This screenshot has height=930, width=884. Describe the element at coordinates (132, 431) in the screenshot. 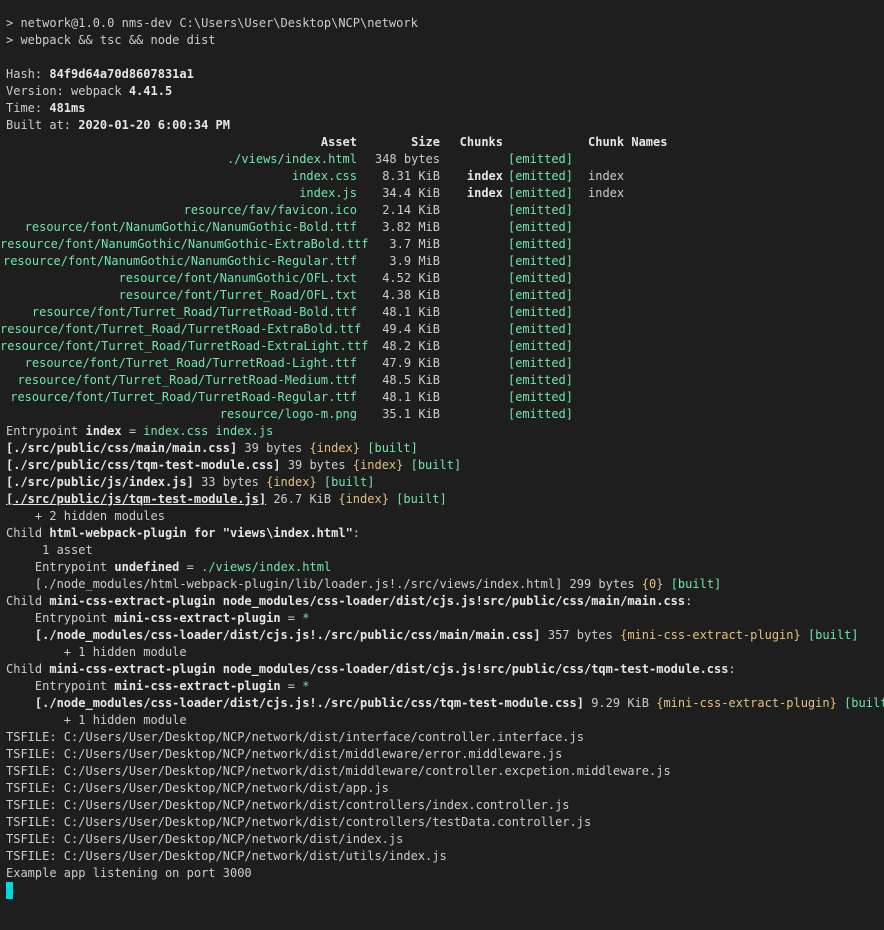

I see `entrypoint-eq: =` at that location.